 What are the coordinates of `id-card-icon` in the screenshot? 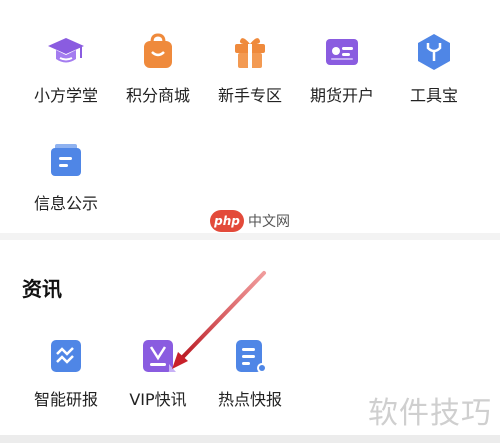 It's located at (342, 52).